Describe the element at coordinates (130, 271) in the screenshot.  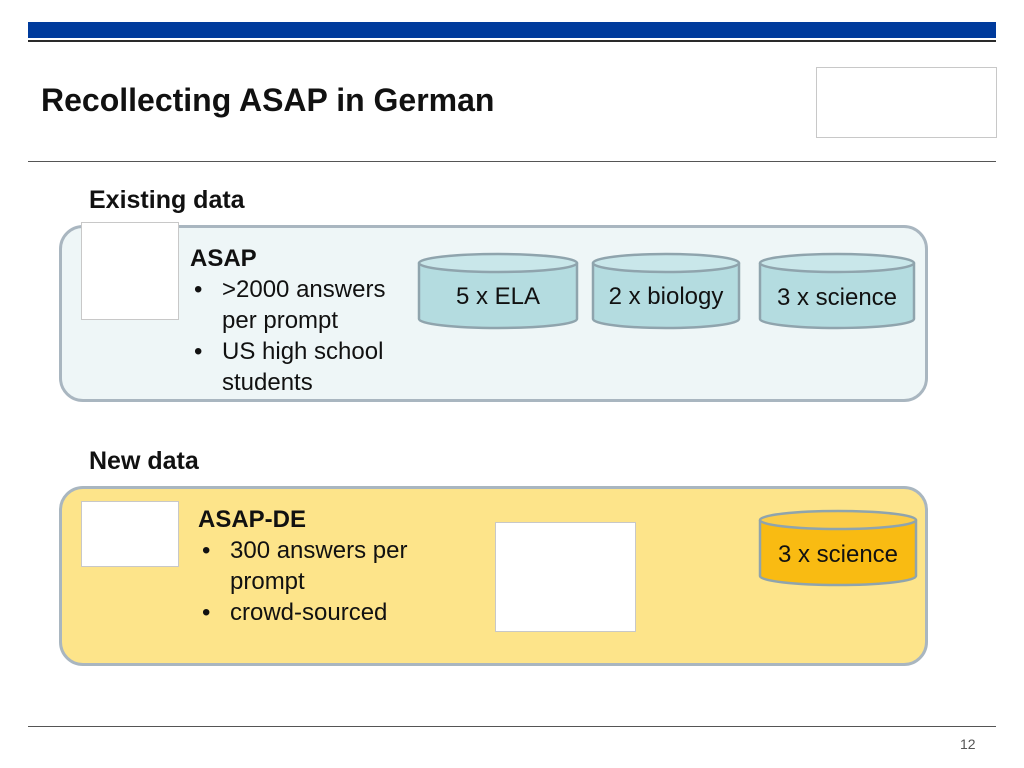
I see `existing-data-image` at that location.